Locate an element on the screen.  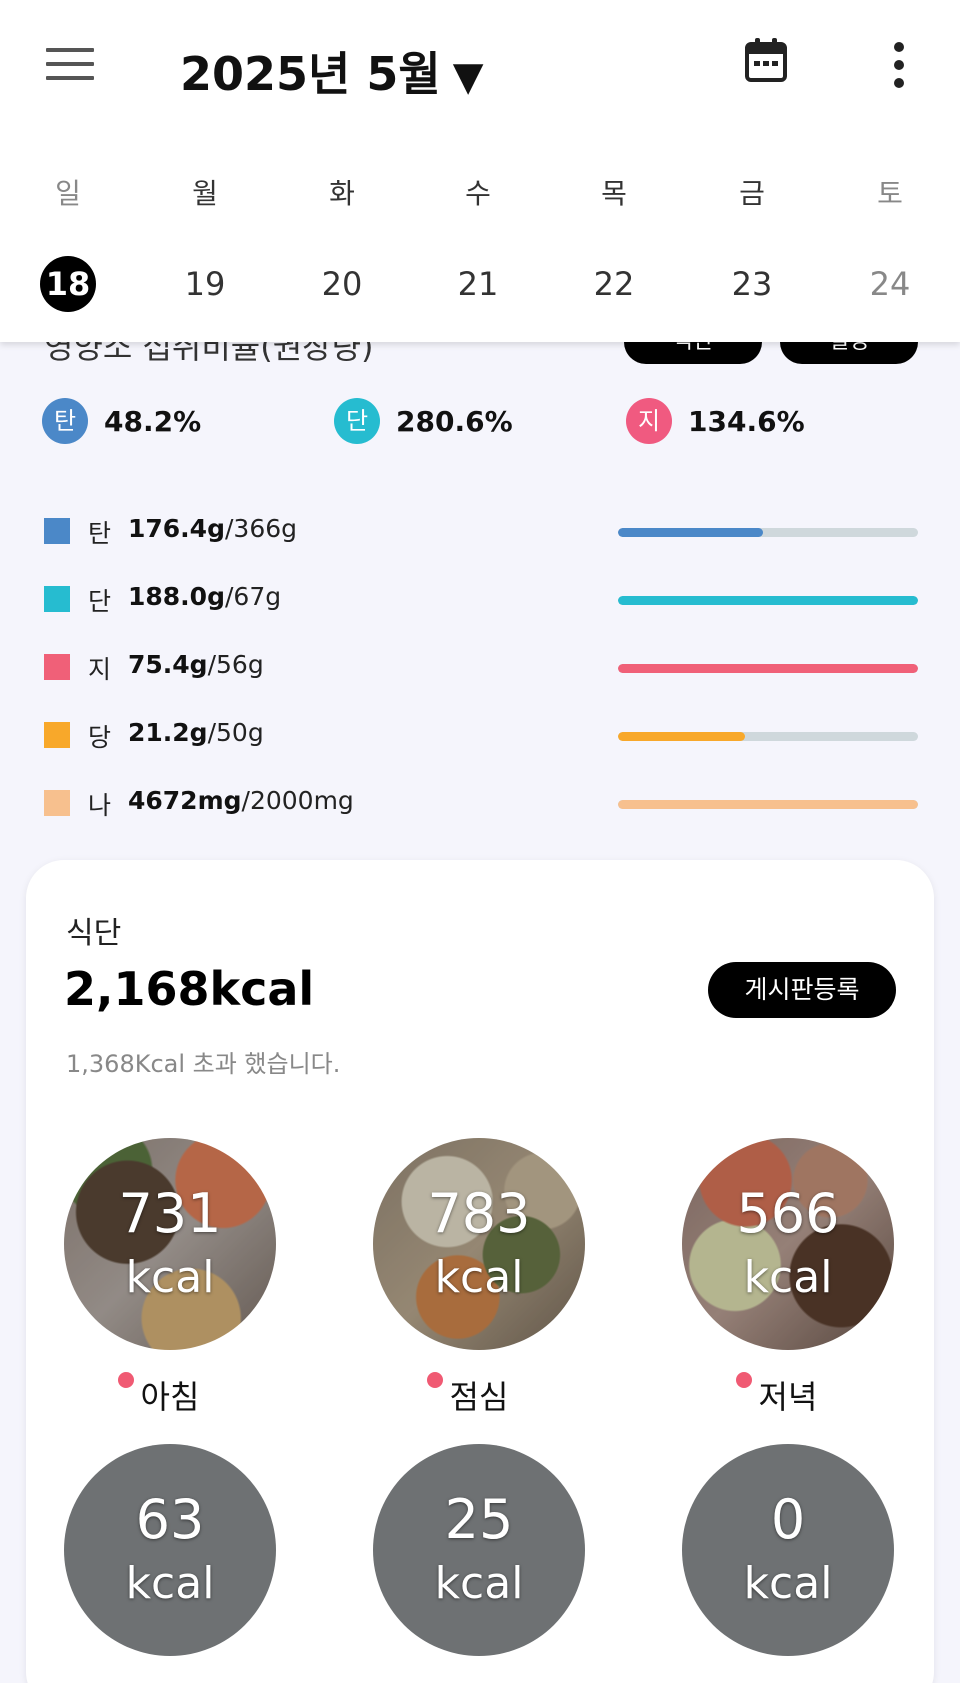
lunch-label: 점심 is located at coordinates (479, 1395).